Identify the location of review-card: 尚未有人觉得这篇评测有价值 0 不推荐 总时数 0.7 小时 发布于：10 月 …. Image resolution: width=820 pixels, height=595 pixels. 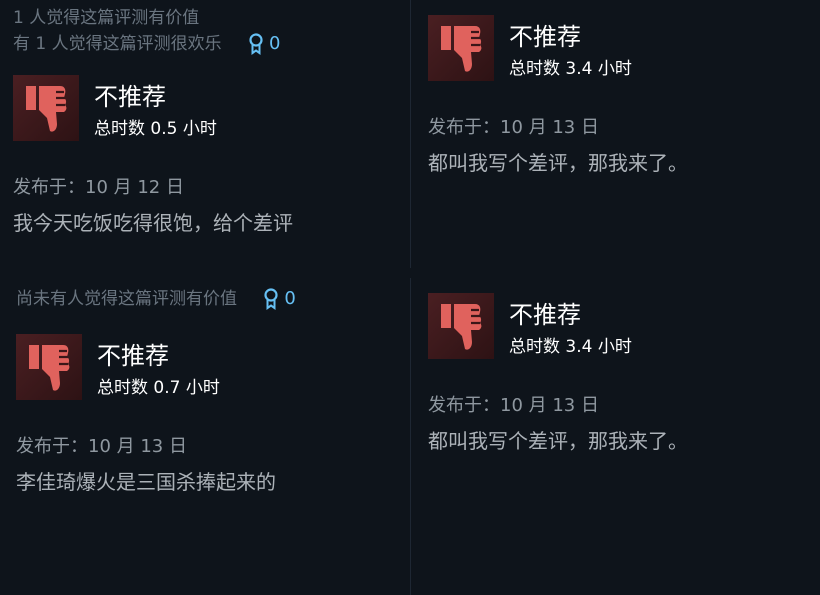
(156, 390).